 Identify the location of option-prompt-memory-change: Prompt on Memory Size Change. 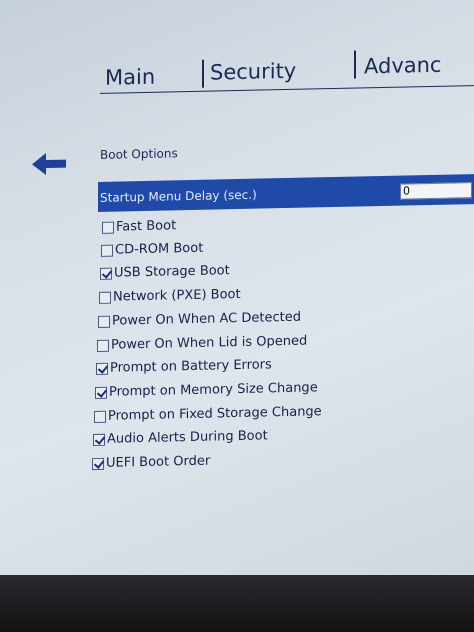
(206, 390).